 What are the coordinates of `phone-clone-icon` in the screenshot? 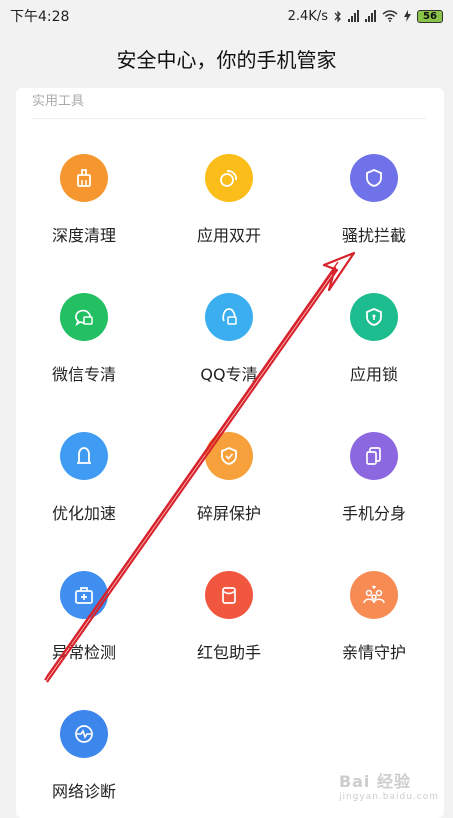 It's located at (374, 456).